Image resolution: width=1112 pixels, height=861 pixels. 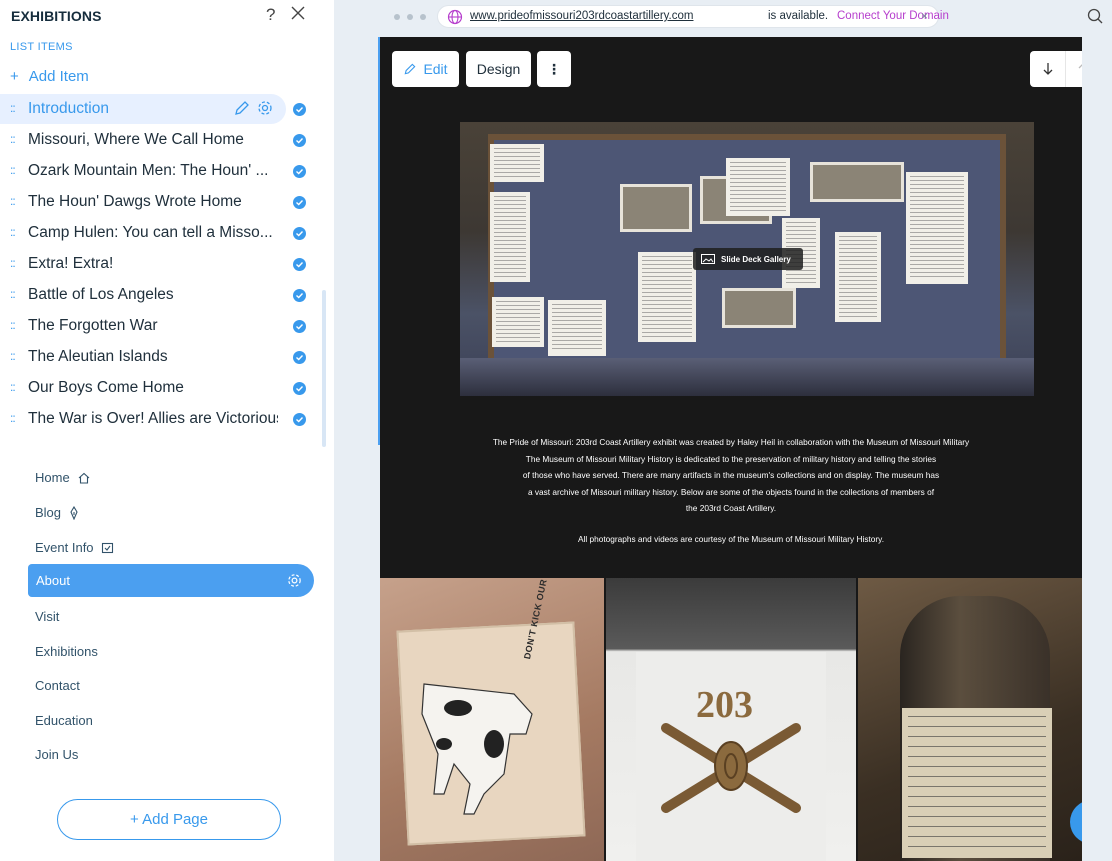 I want to click on list-item-label: Missouri, Where We Call Home, so click(x=136, y=139).